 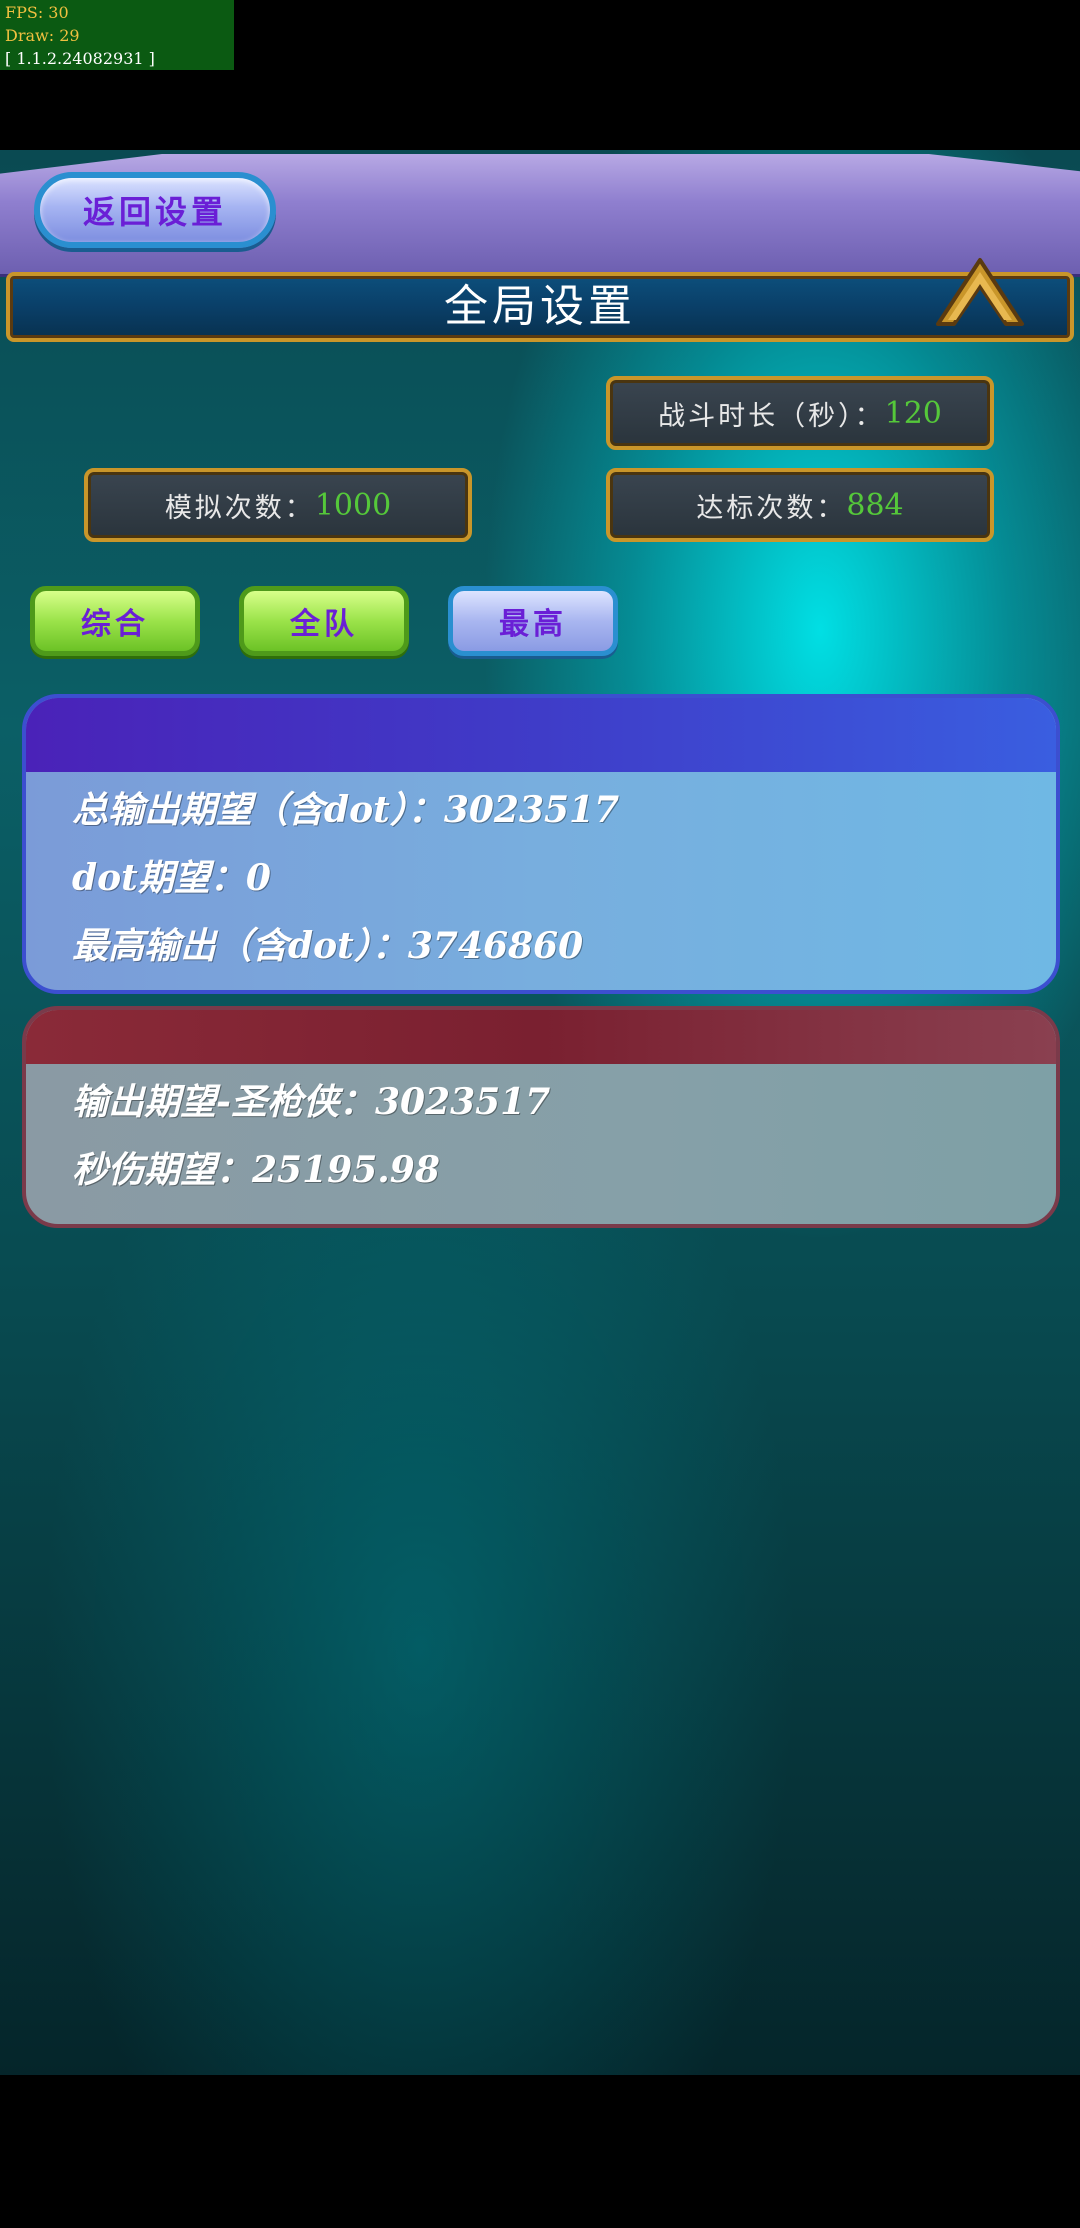 I want to click on summary-panel-header, so click(x=541, y=735).